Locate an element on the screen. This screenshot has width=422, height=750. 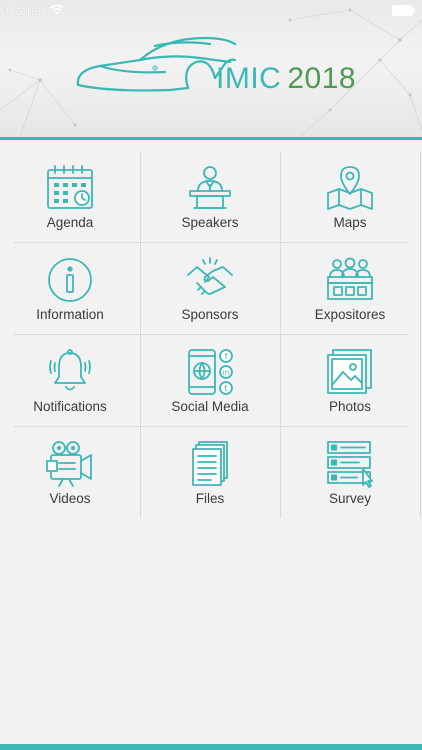
bell-icon is located at coordinates (70, 370).